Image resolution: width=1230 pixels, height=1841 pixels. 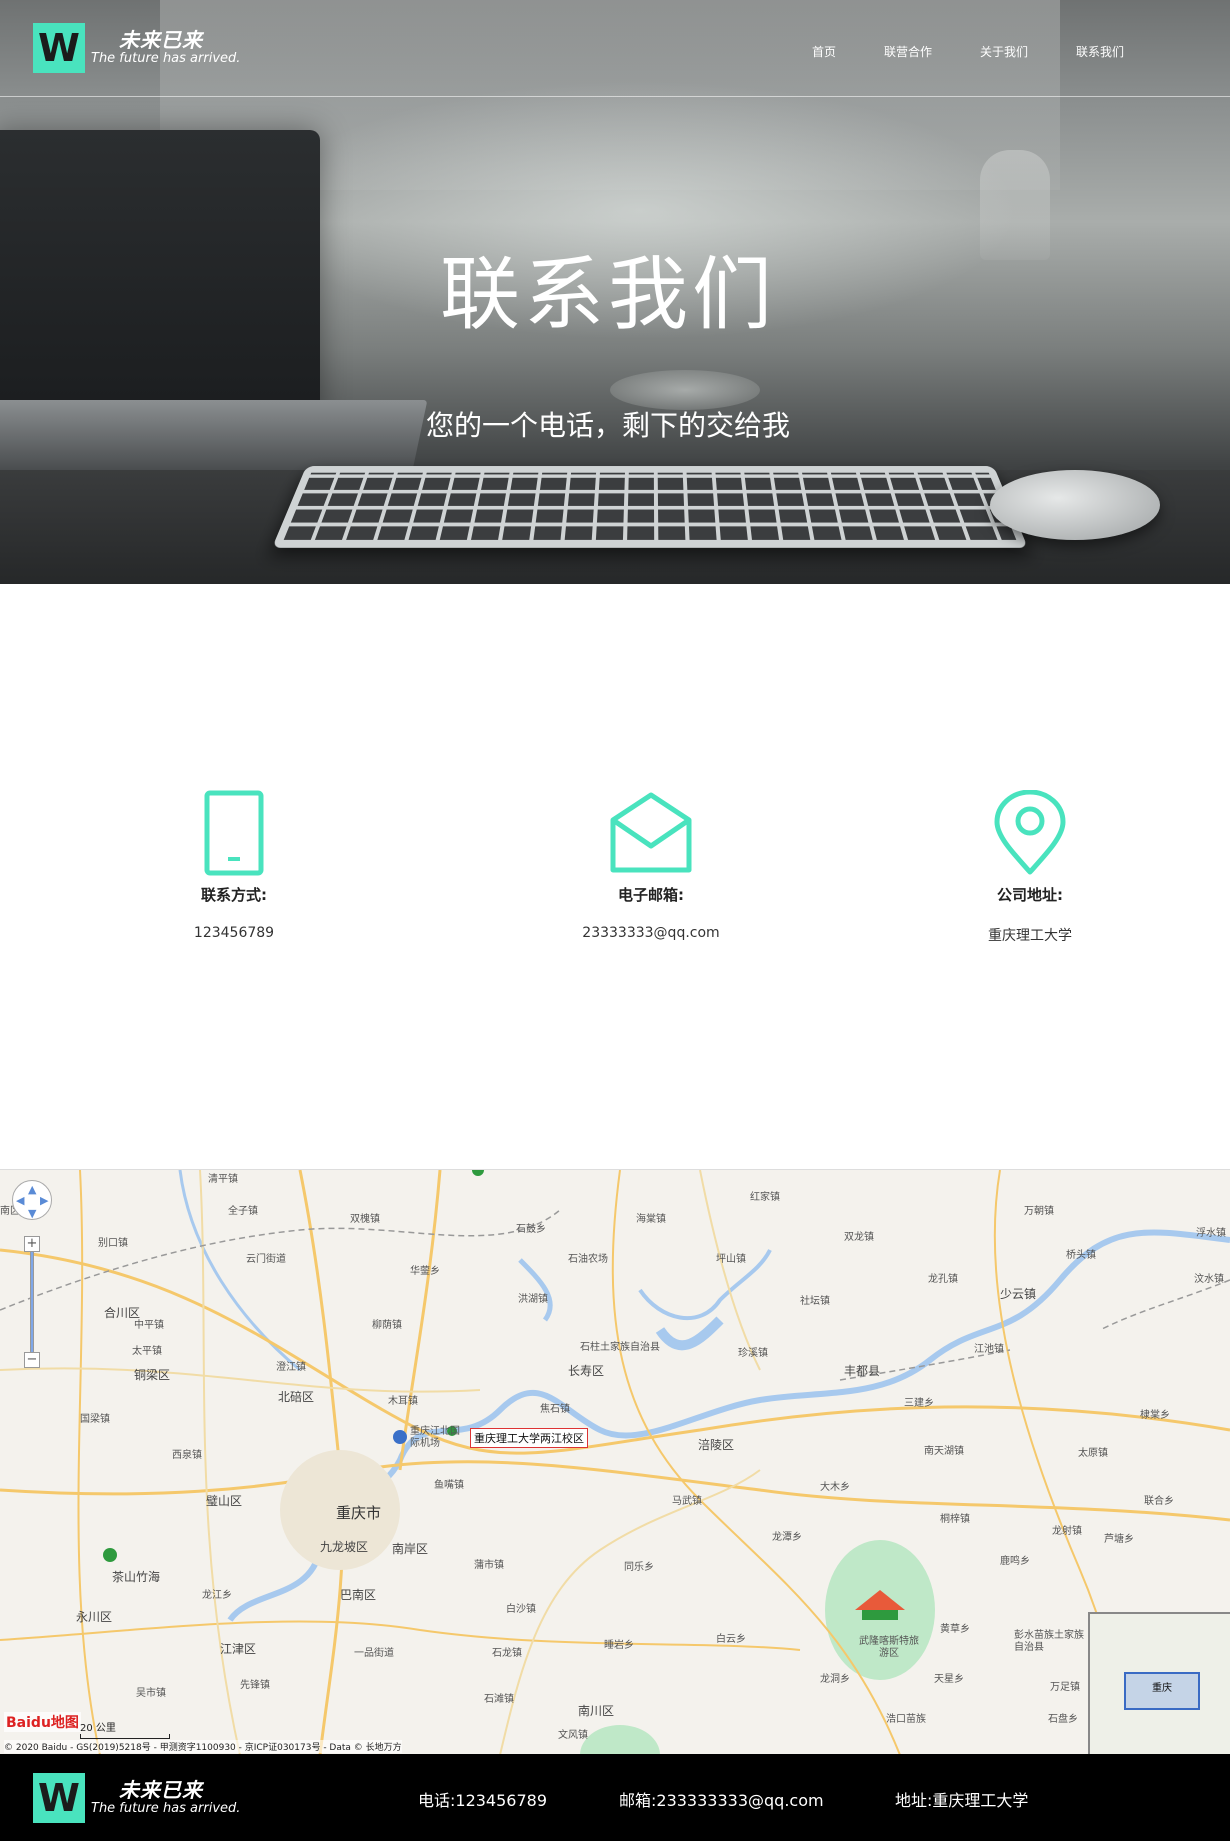 I want to click on map-place: 白云乡, so click(x=731, y=1639).